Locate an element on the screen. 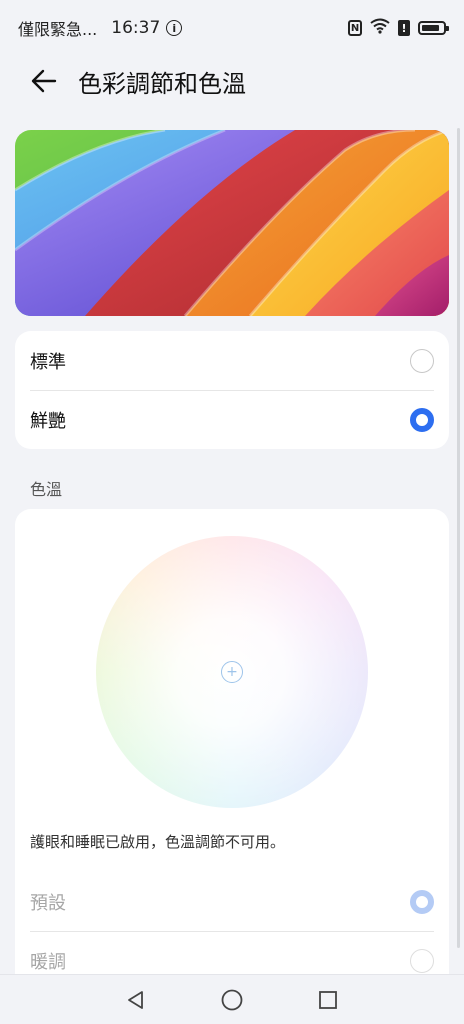 The height and width of the screenshot is (1024, 464). back-triangle-icon is located at coordinates (135, 999).